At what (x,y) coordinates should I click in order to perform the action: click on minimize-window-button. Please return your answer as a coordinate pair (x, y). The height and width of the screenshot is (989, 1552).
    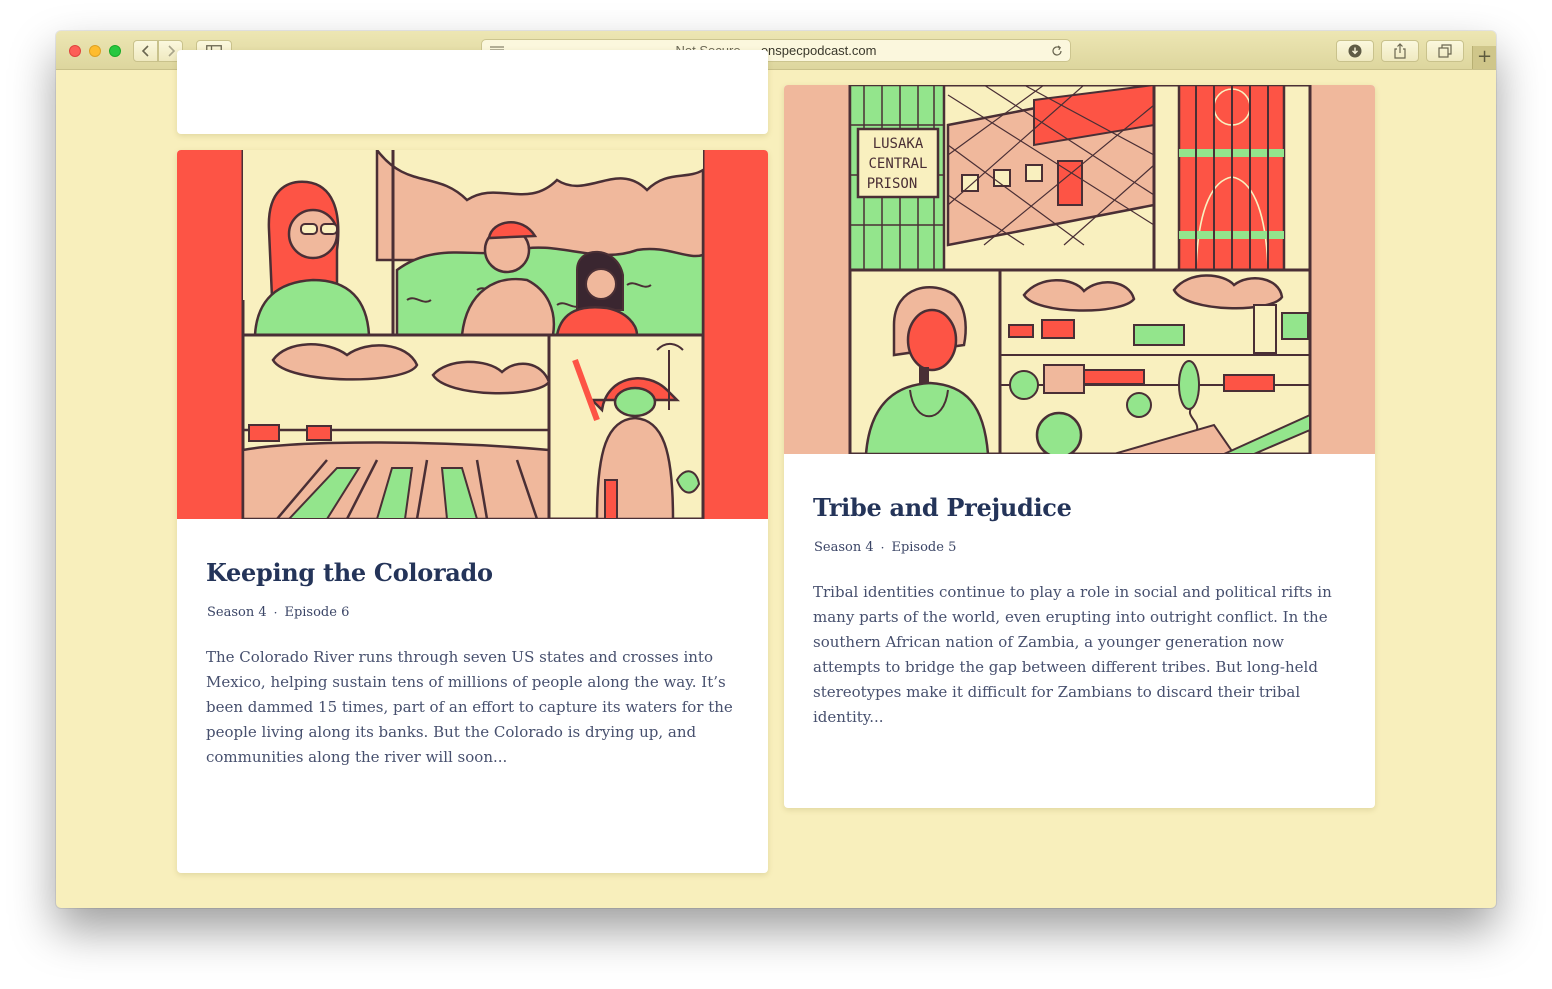
    Looking at the image, I should click on (95, 51).